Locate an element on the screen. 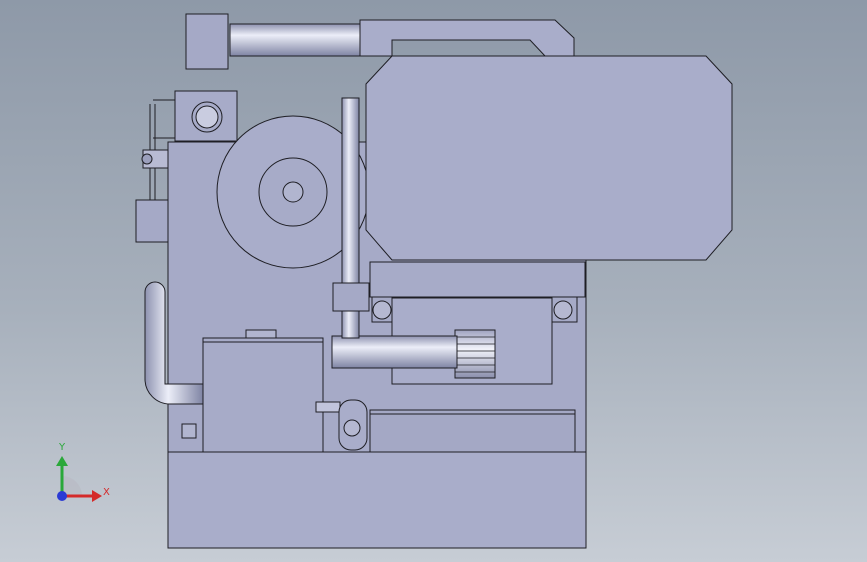 This screenshot has height=562, width=867. y-axis-label: Y is located at coordinates (62, 447).